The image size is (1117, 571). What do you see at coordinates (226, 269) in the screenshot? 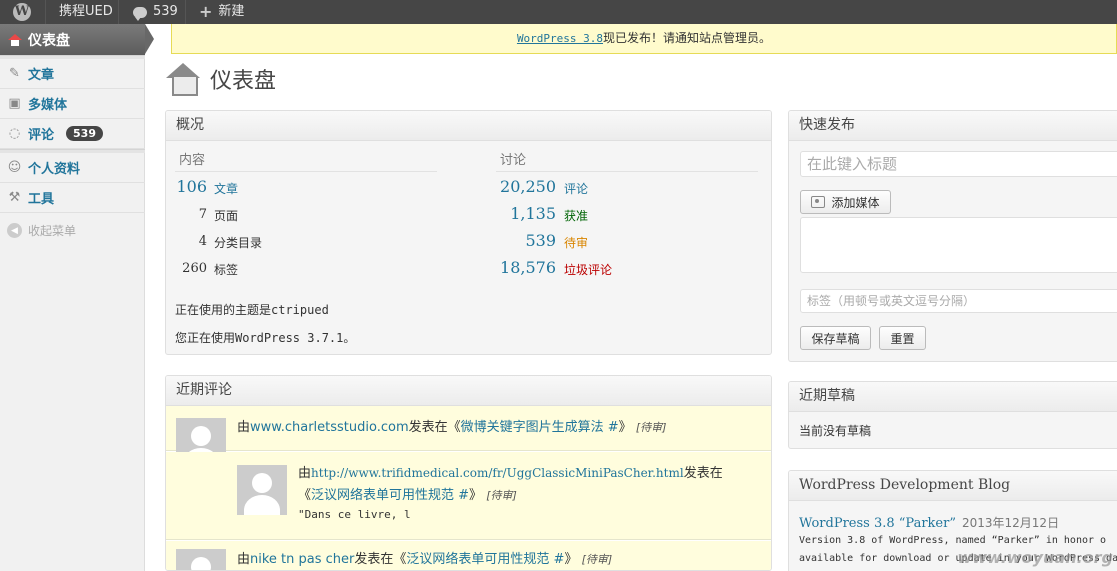
I see `tags-label: 标签` at bounding box center [226, 269].